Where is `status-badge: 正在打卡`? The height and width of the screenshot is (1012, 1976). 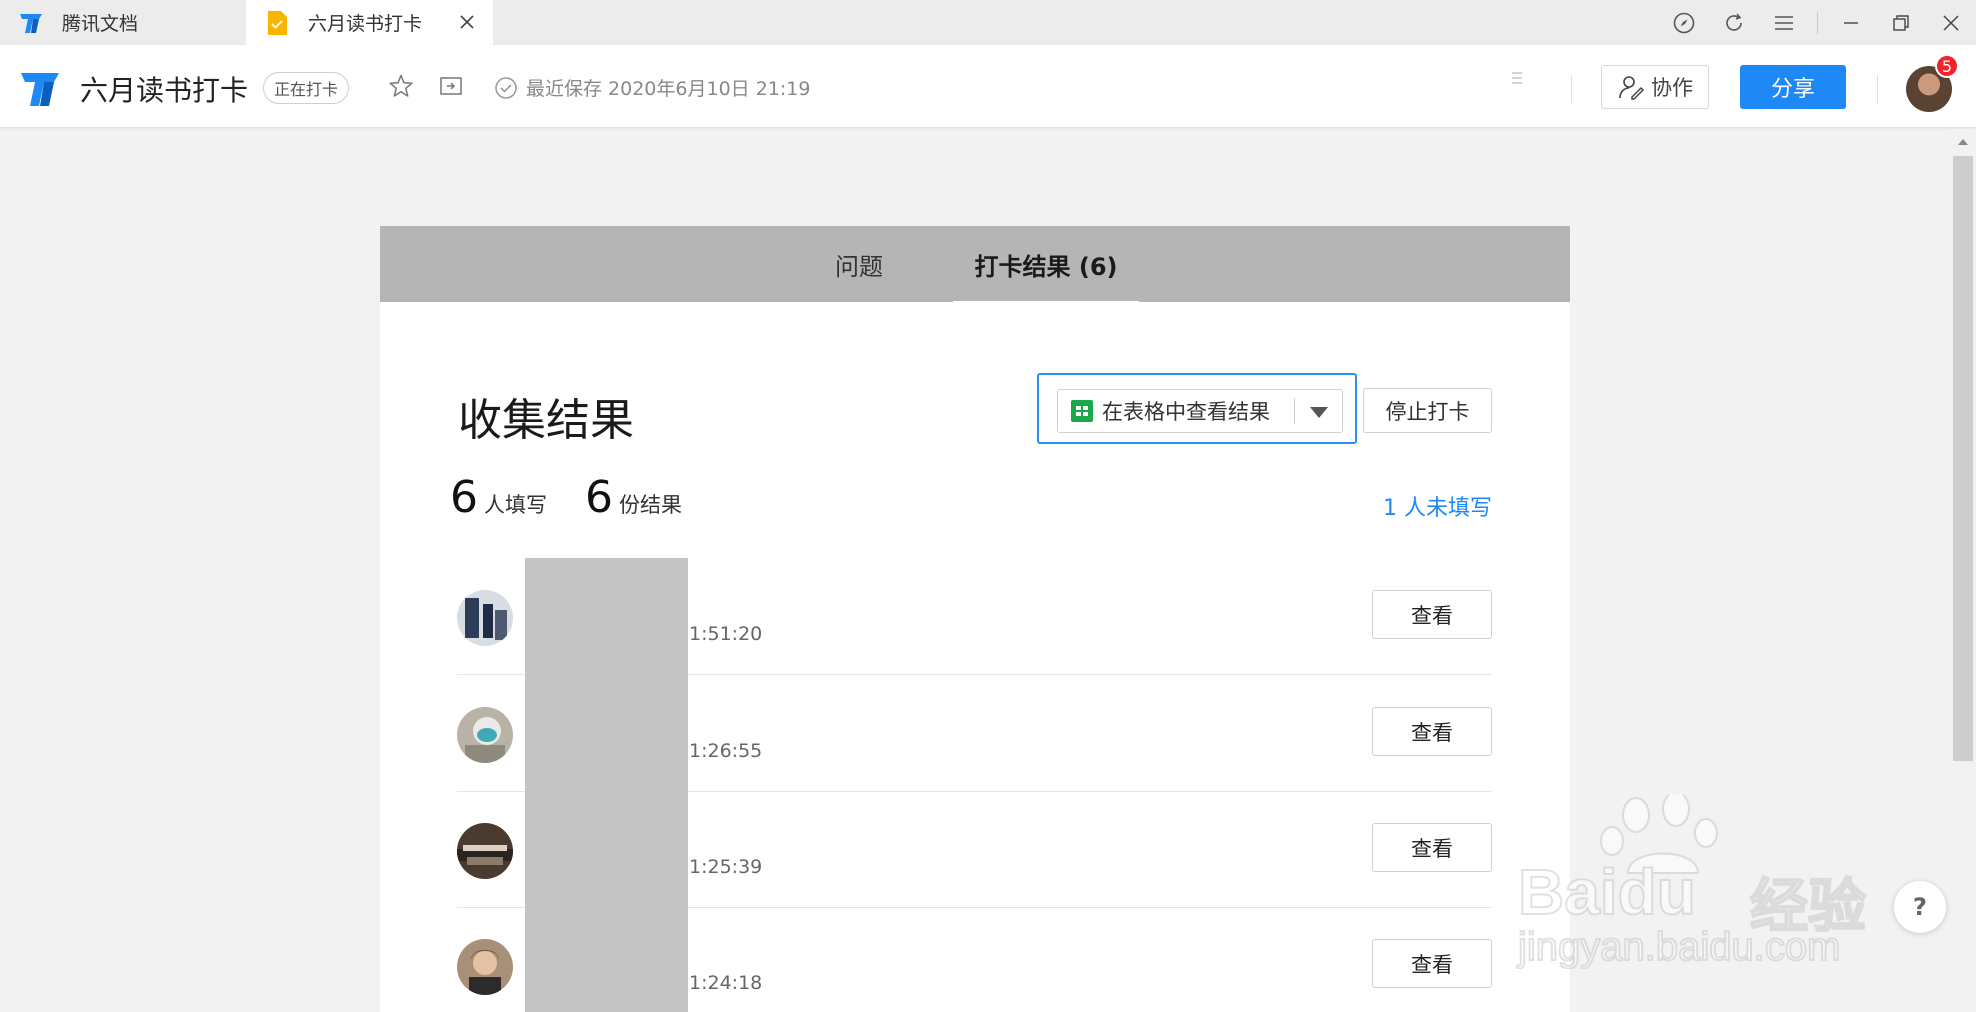
status-badge: 正在打卡 is located at coordinates (306, 88).